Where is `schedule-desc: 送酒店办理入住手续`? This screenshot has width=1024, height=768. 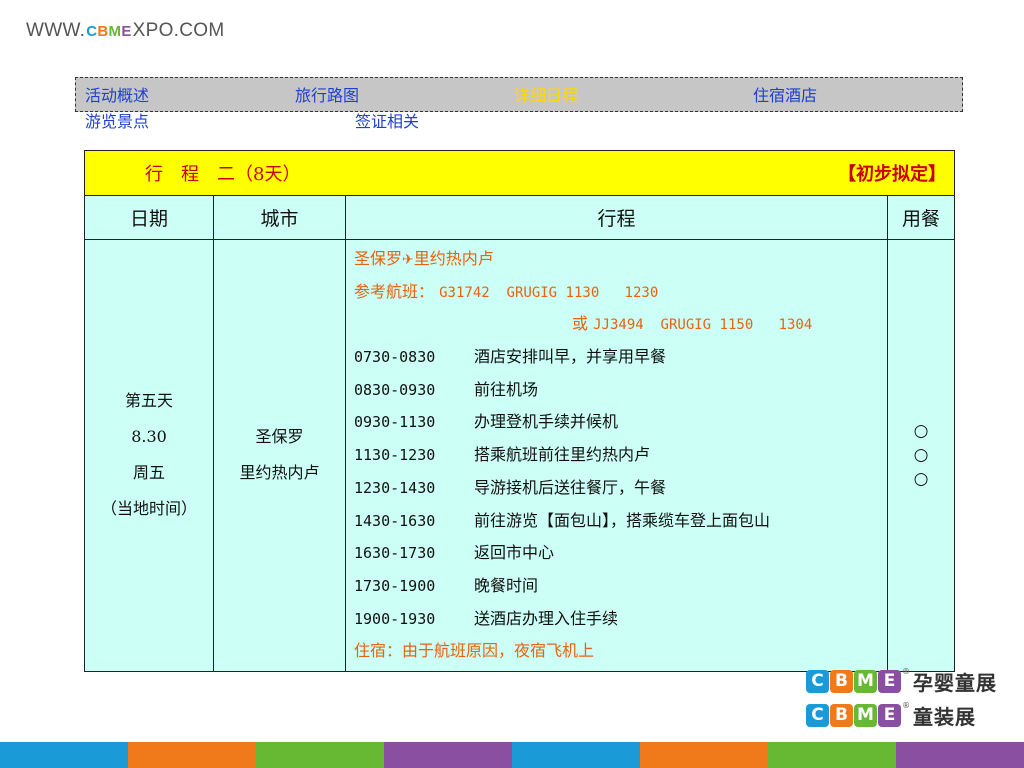 schedule-desc: 送酒店办理入住手续 is located at coordinates (546, 618).